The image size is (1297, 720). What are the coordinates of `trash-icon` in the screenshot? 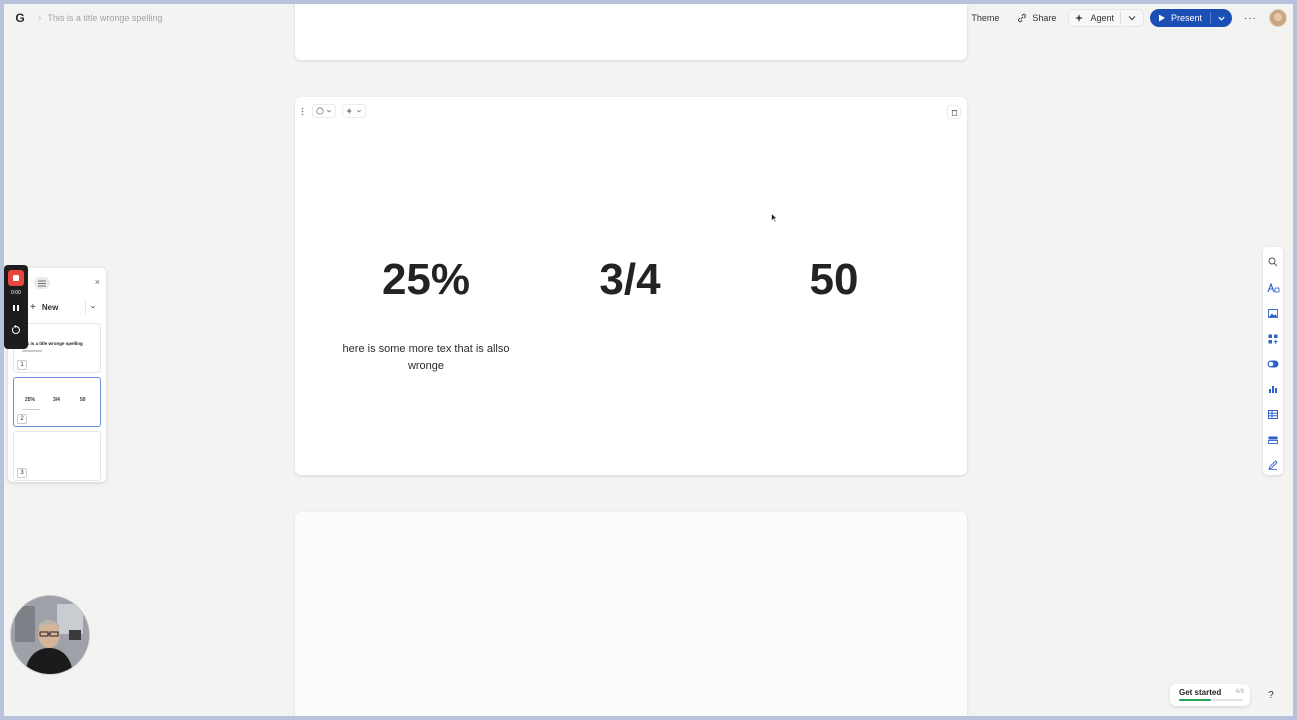 It's located at (954, 112).